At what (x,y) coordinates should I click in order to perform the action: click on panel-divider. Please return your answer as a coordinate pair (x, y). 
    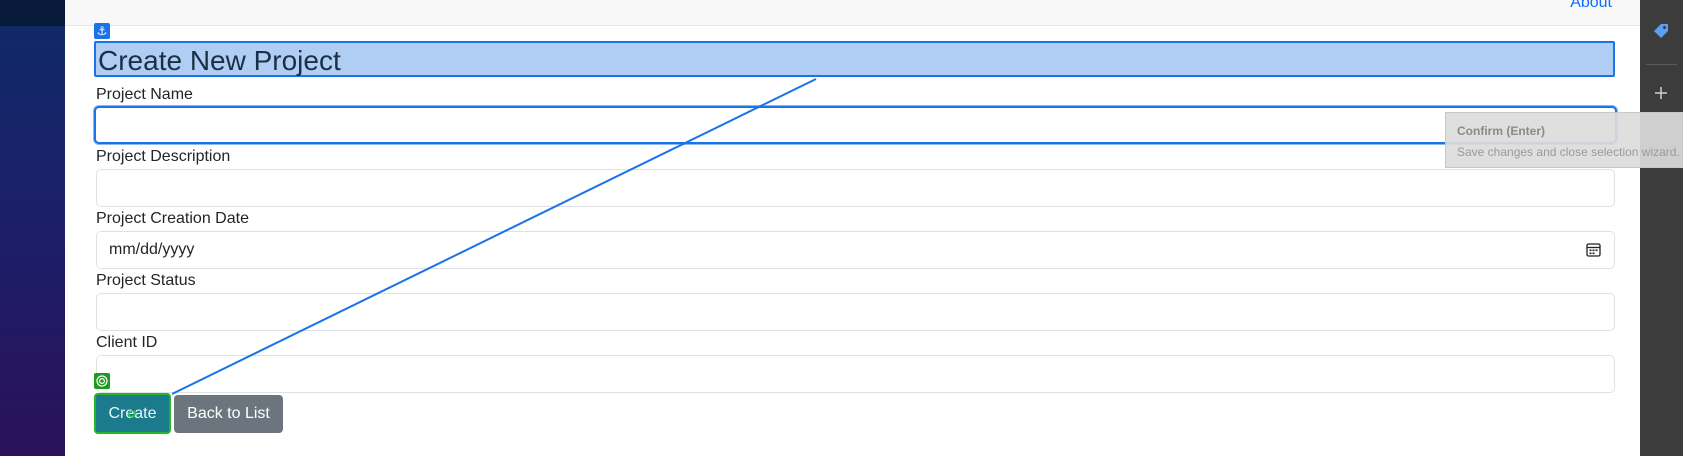
    Looking at the image, I should click on (1661, 64).